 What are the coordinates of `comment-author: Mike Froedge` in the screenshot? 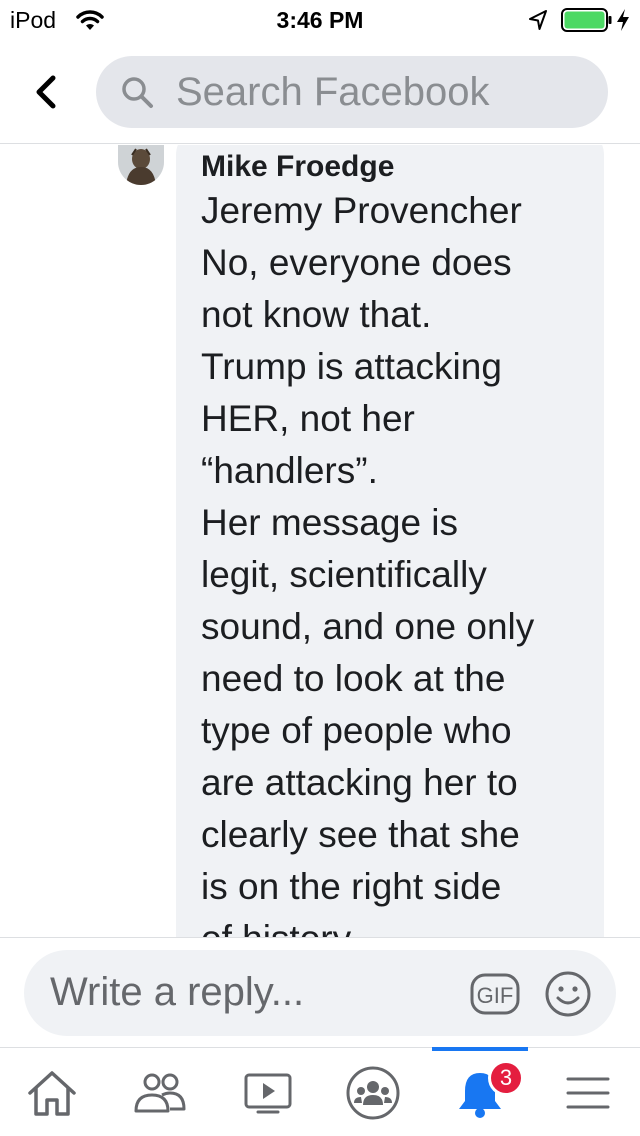 It's located at (390, 167).